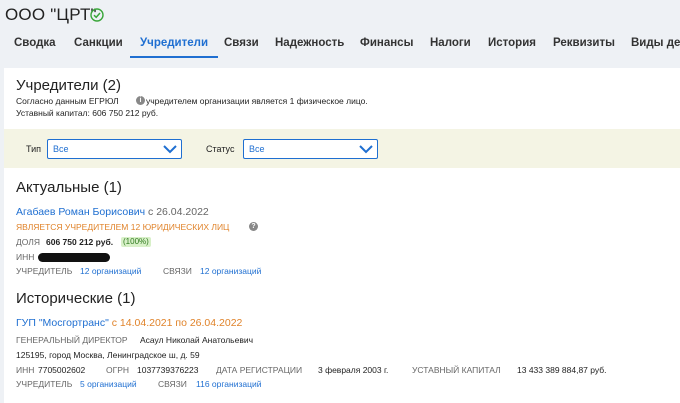 This screenshot has height=403, width=680. I want to click on tab-finance: Финансы, so click(386, 44).